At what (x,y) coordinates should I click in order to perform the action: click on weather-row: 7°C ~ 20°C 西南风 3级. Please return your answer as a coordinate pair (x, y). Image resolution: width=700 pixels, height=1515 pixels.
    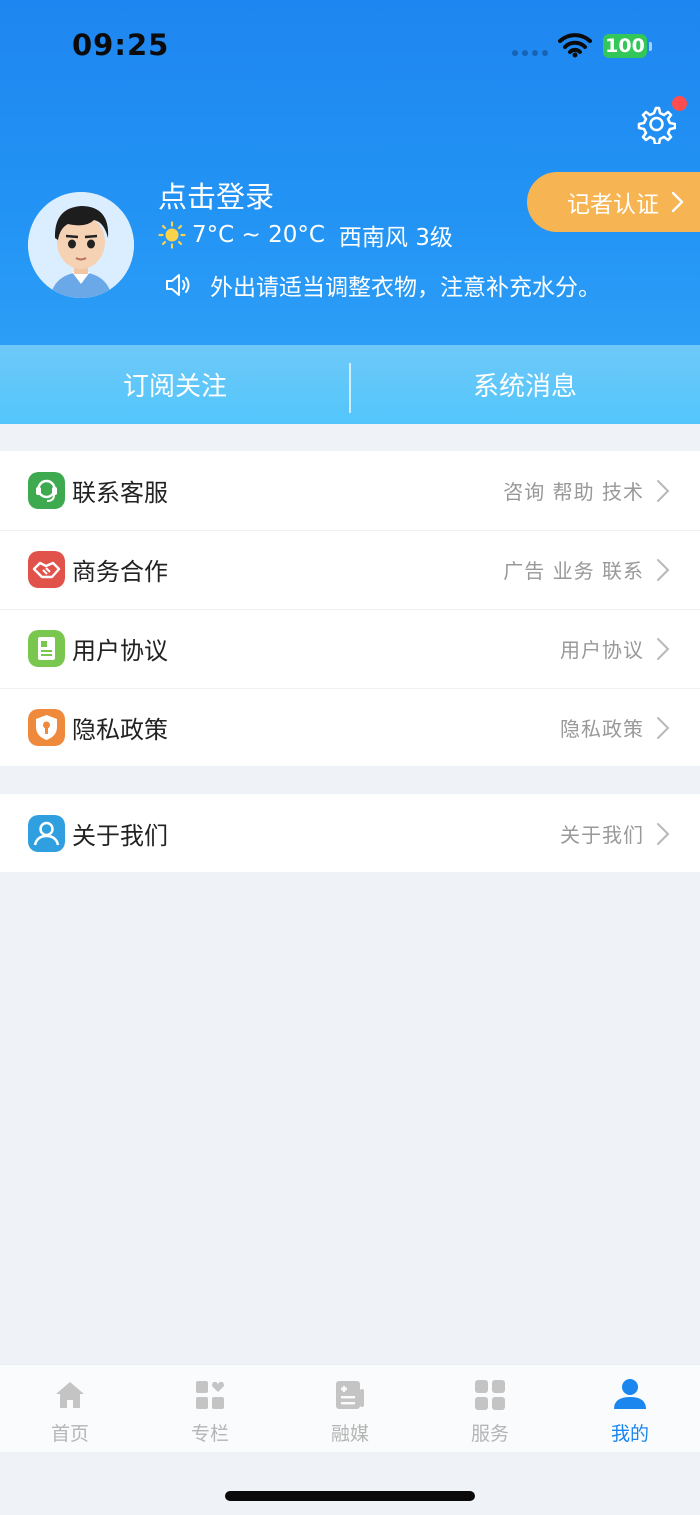
    Looking at the image, I should click on (305, 235).